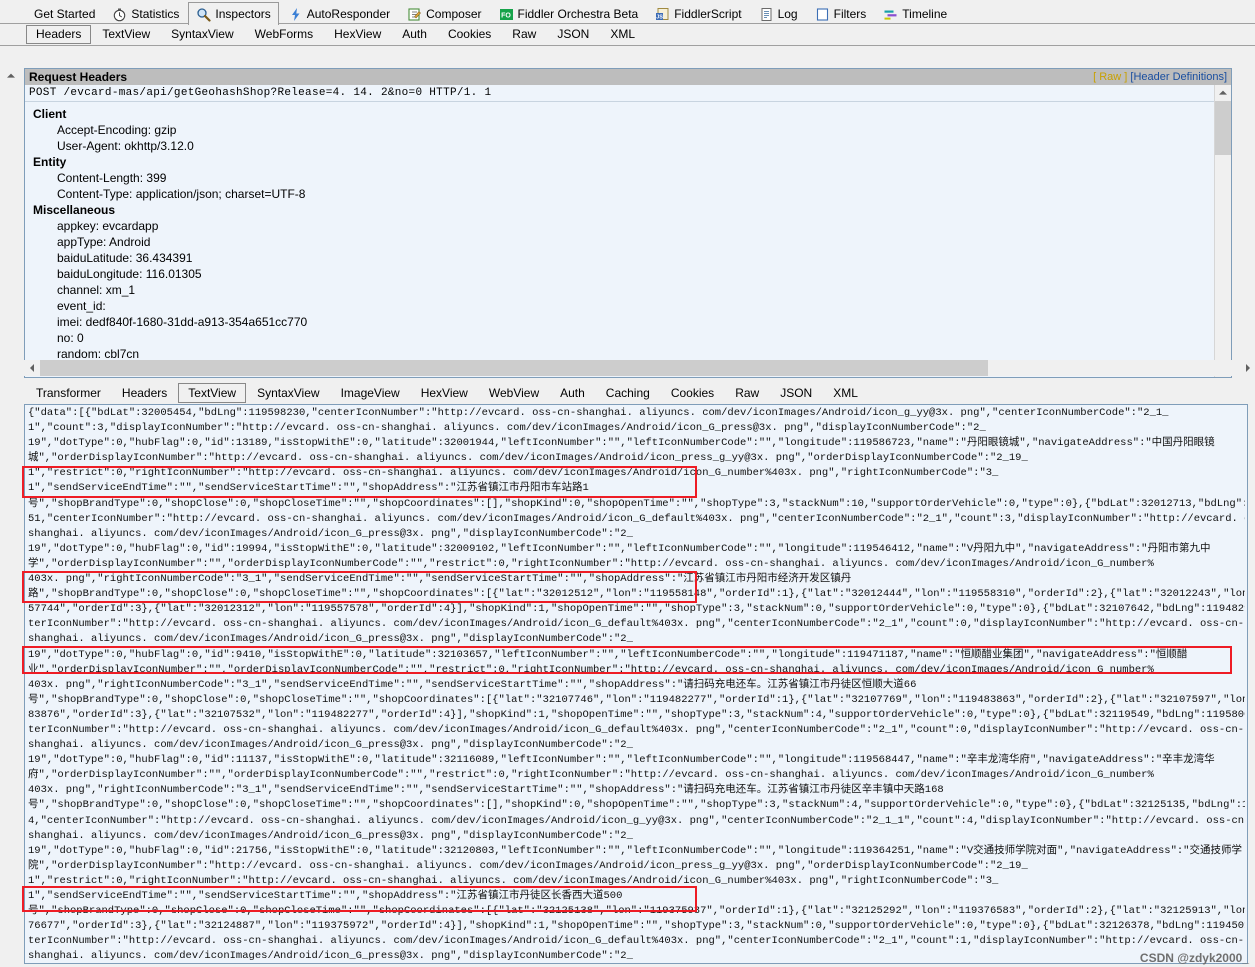 The image size is (1255, 967). I want to click on response-tab-caching: Caching, so click(628, 393).